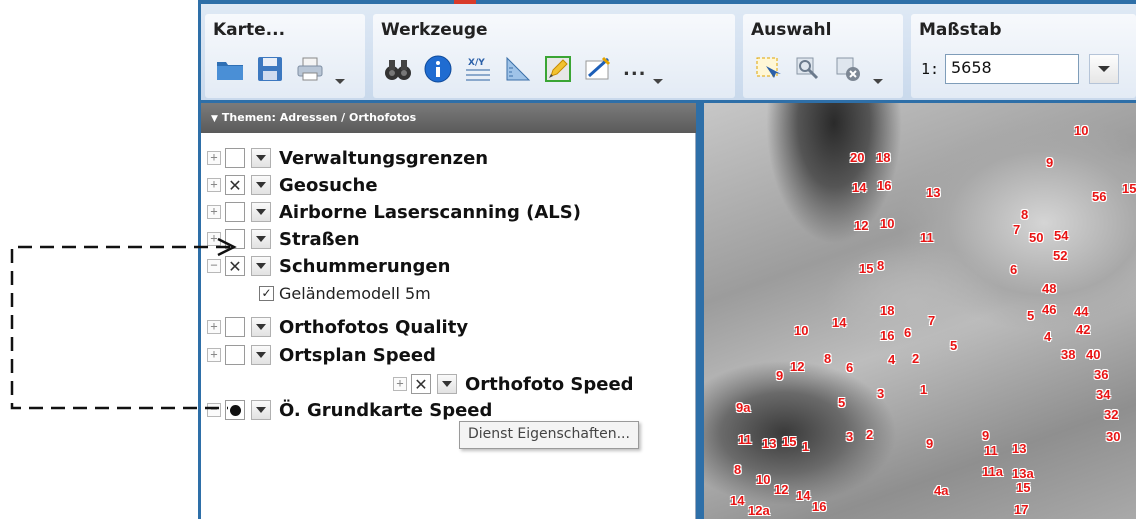  I want to click on house-number-label: 38, so click(1068, 354).